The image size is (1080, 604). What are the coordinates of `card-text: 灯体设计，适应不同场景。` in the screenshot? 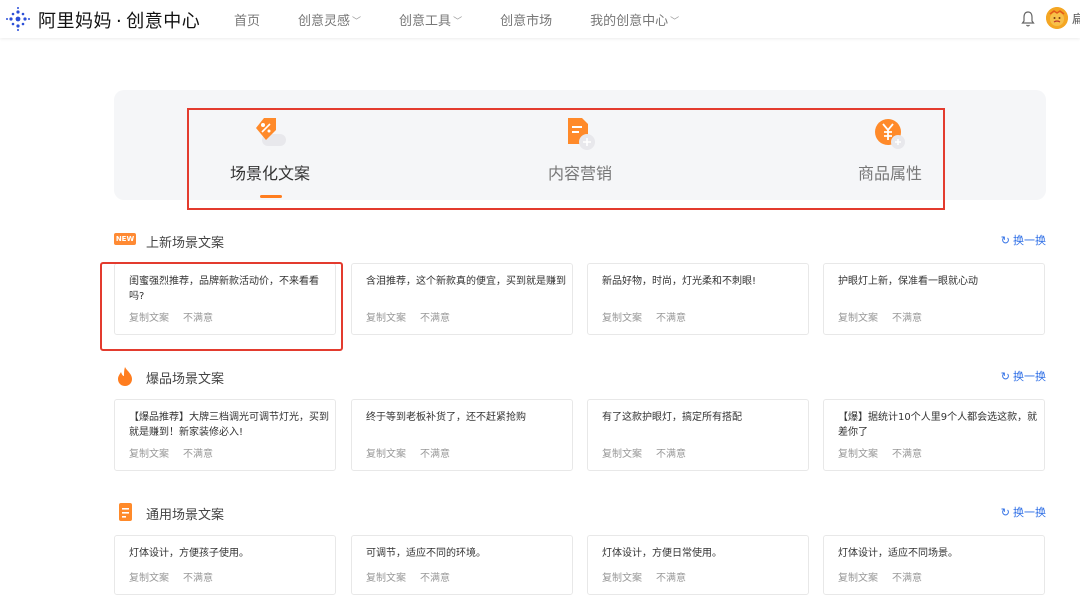 It's located at (898, 553).